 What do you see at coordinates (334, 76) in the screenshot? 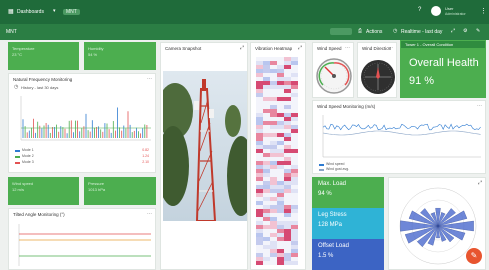
I see `wind-speed-gauge` at bounding box center [334, 76].